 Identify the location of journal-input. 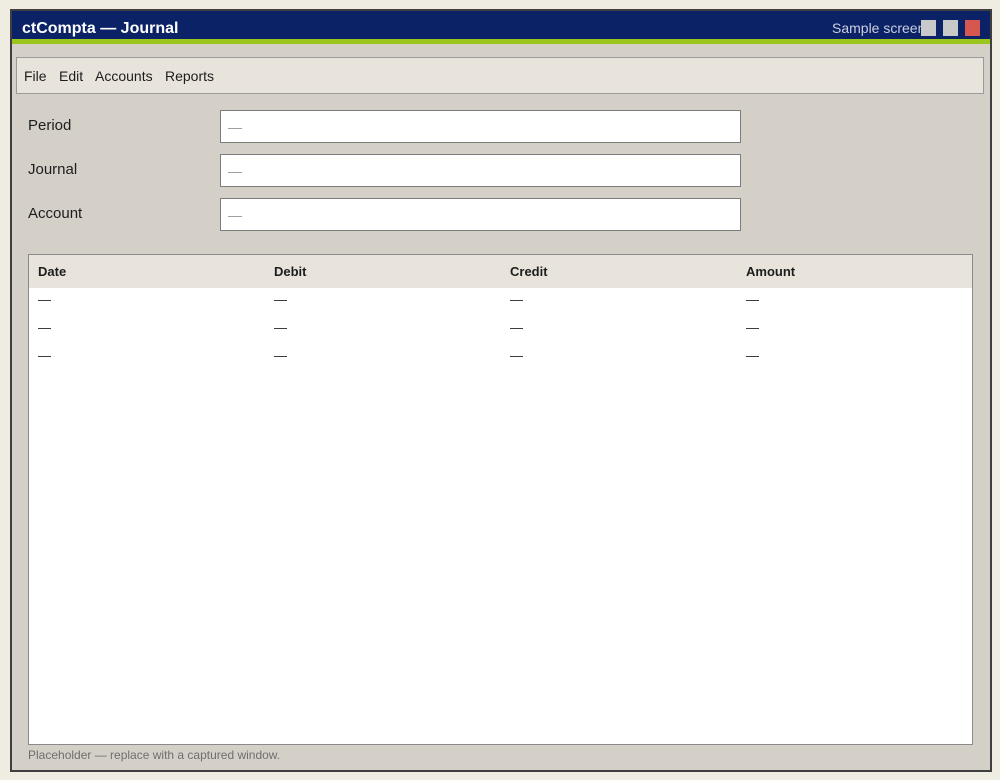
(480, 170).